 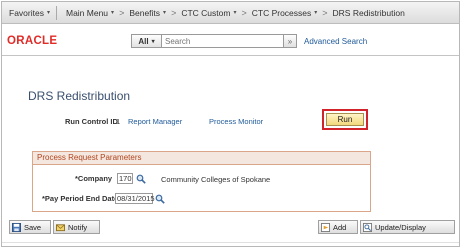 I want to click on breadcrumb-ctc-processes: CTC Processes ▾, so click(x=285, y=13).